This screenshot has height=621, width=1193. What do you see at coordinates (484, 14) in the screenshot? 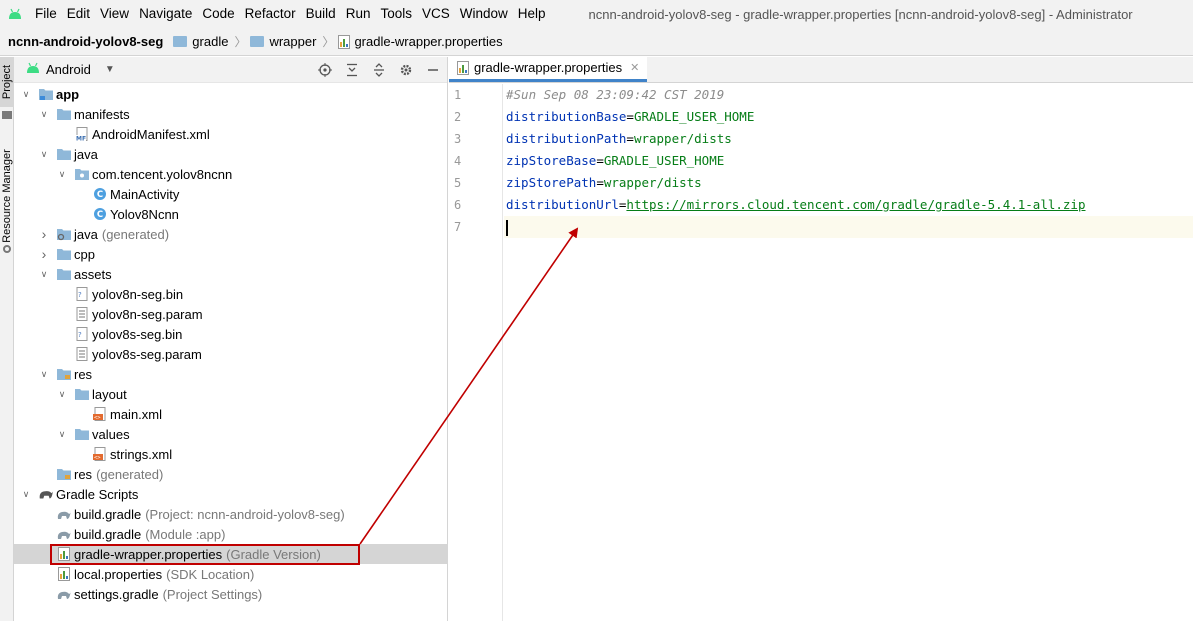
I see `menu-item-window: Window` at bounding box center [484, 14].